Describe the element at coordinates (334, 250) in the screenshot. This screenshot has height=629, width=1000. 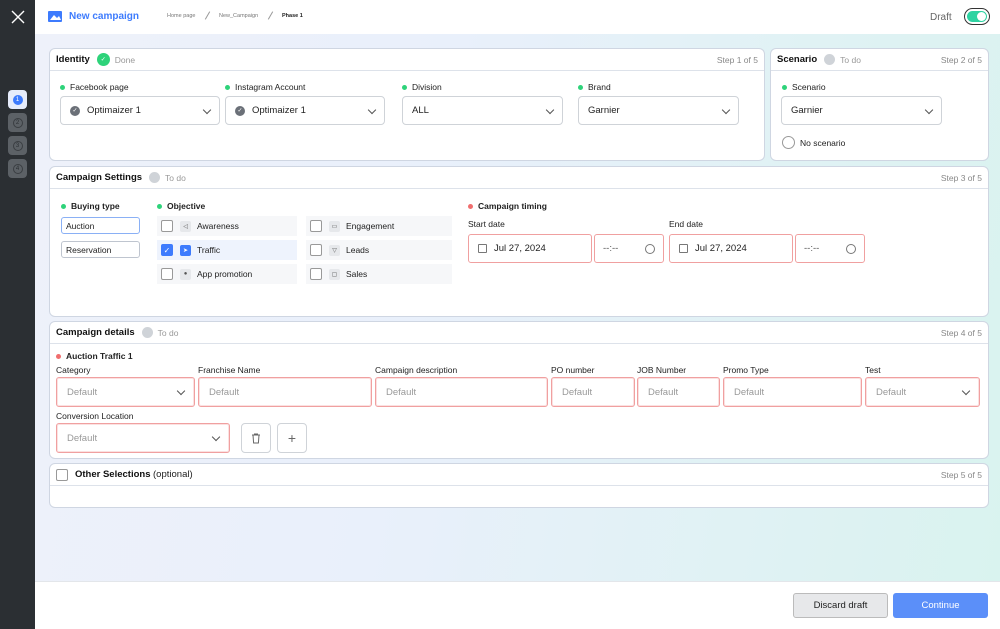
I see `funnel-icon: ▽` at that location.